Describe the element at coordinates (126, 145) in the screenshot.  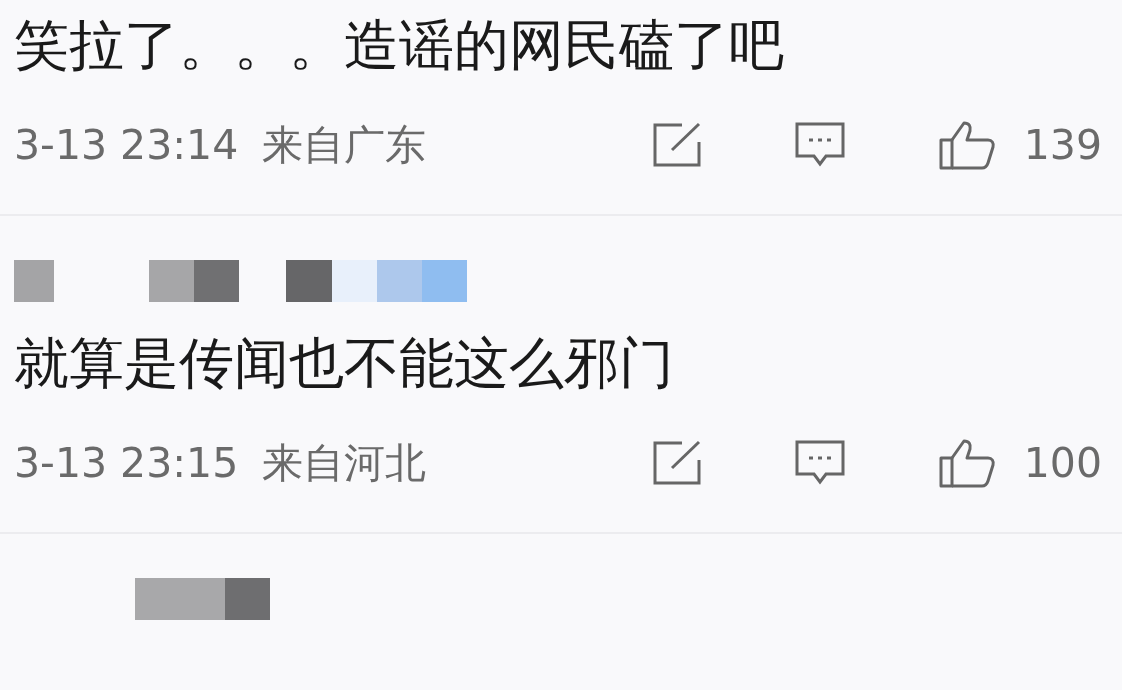
I see `comment-time: 3-13 23:14` at that location.